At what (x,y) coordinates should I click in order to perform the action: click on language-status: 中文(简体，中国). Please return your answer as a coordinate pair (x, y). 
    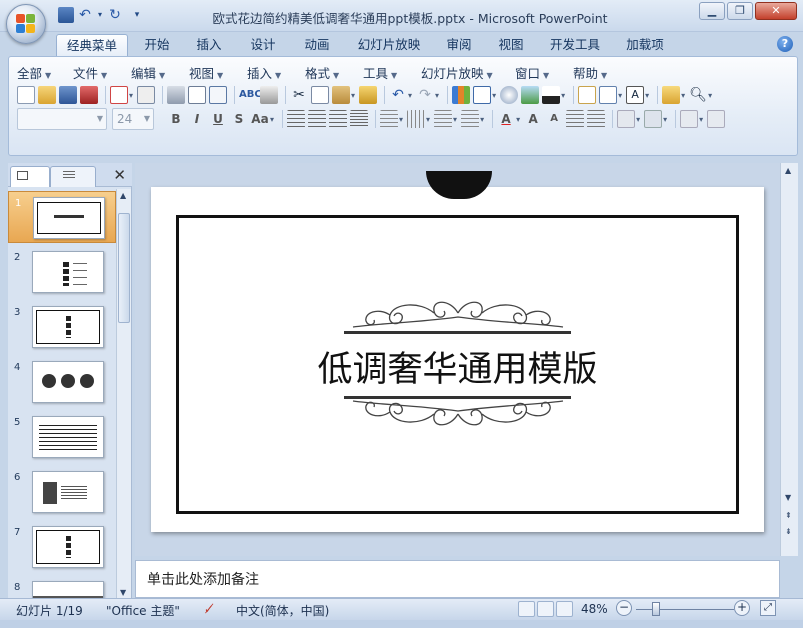
    Looking at the image, I should click on (282, 610).